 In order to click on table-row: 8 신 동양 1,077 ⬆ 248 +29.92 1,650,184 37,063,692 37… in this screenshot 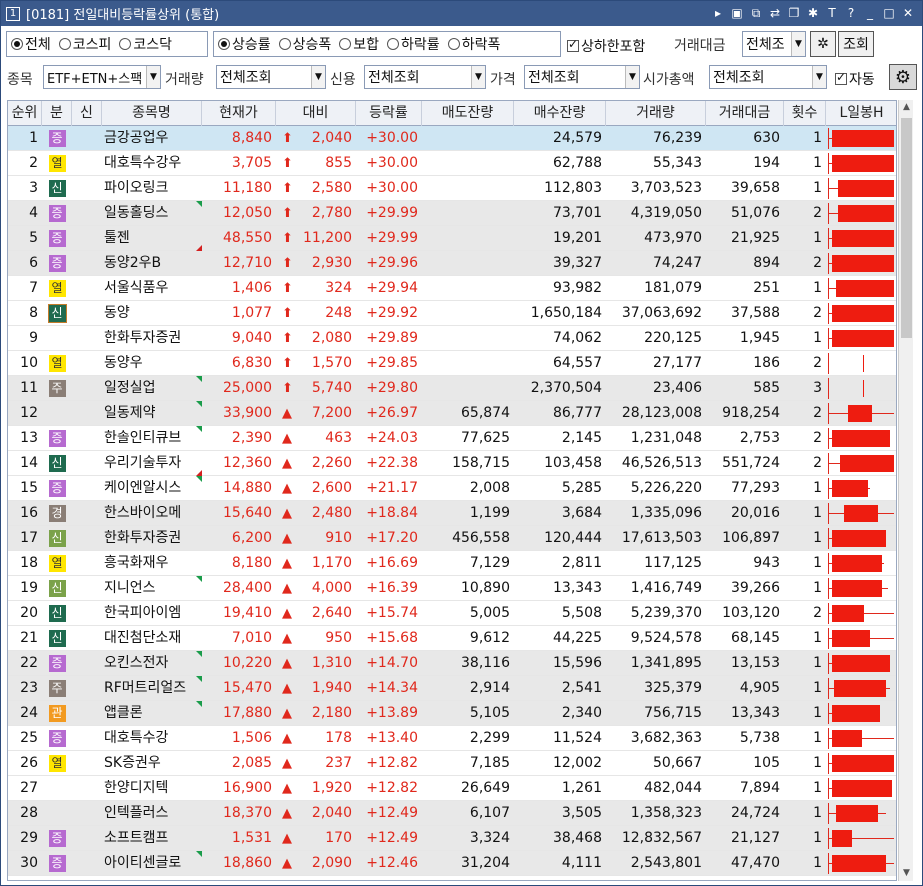, I will do `click(452, 313)`.